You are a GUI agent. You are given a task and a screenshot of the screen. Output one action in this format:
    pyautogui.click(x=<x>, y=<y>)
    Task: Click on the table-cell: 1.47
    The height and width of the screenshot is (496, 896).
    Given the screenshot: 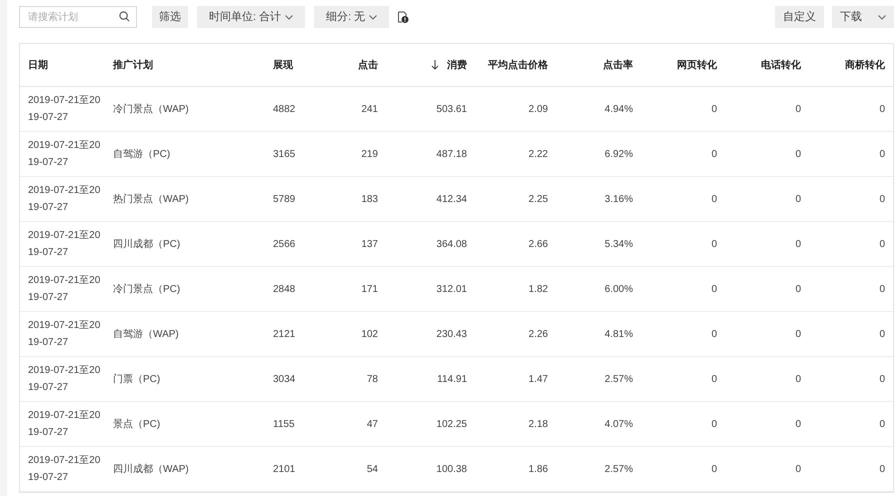 What is the action you would take?
    pyautogui.click(x=538, y=379)
    